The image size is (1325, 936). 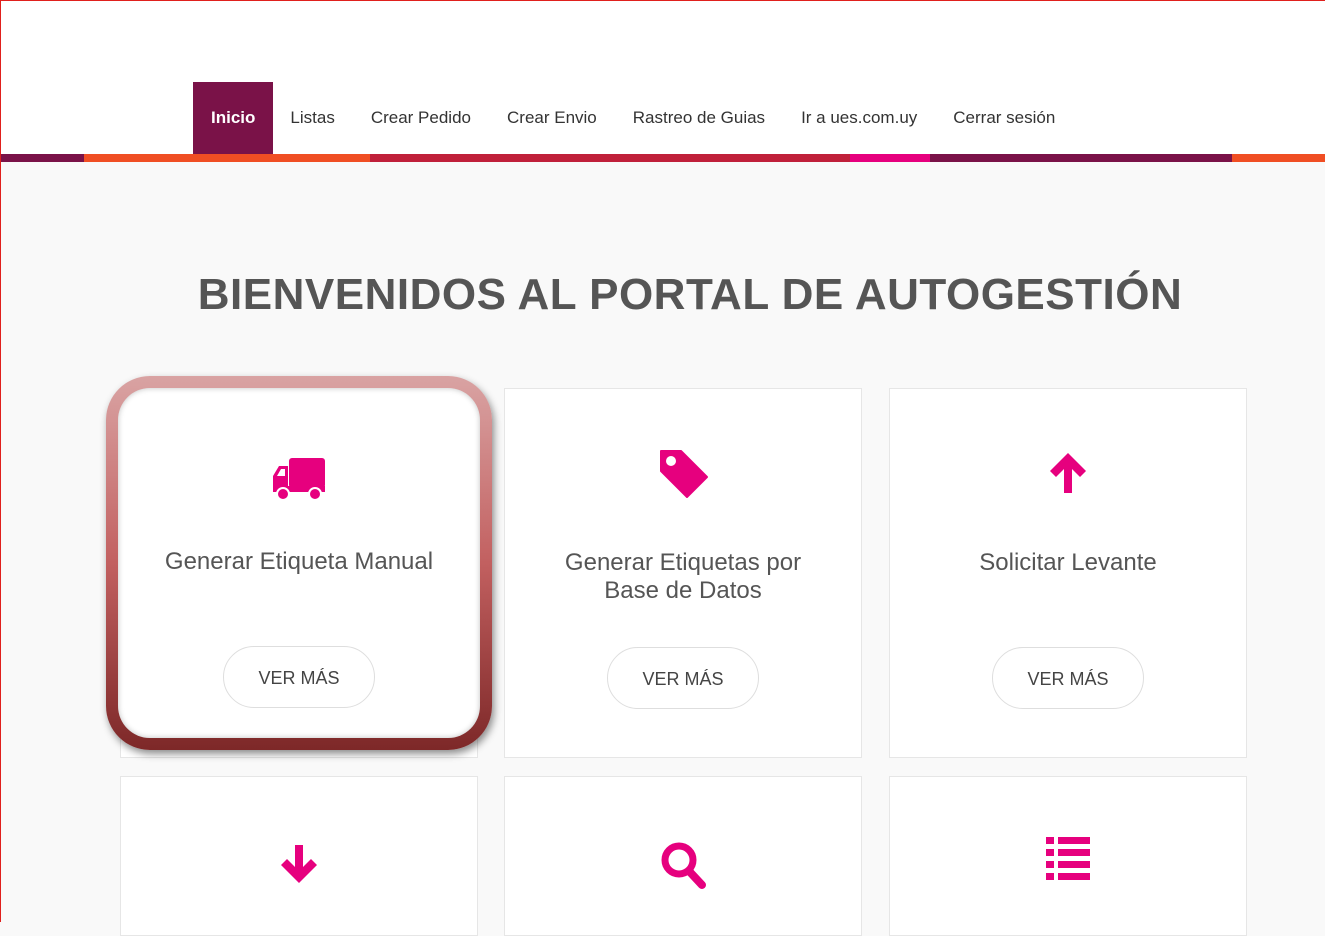 What do you see at coordinates (662, 158) in the screenshot?
I see `color-stripe` at bounding box center [662, 158].